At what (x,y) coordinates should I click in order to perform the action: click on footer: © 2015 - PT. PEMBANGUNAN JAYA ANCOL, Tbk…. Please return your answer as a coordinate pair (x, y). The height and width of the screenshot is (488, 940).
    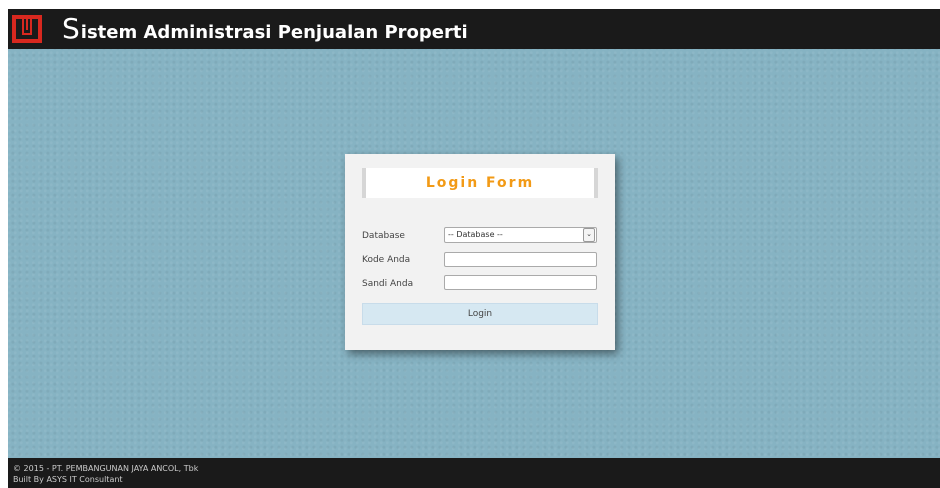
    Looking at the image, I should click on (474, 473).